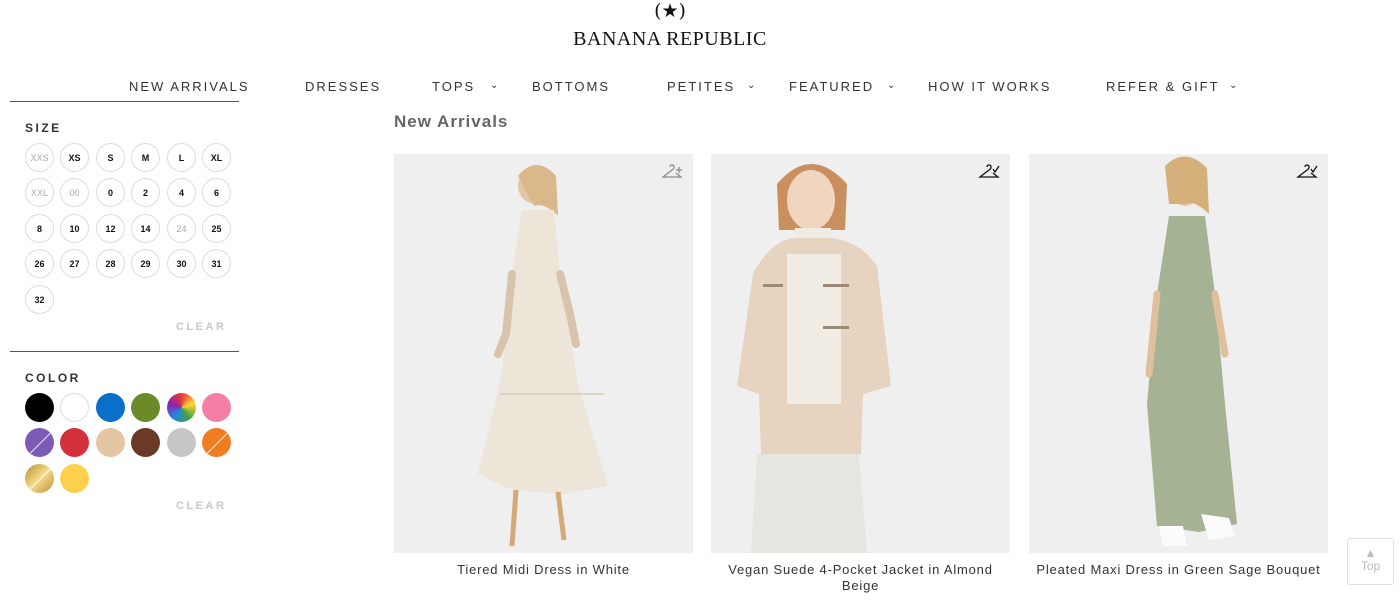  What do you see at coordinates (216, 407) in the screenshot?
I see `color-swatch-pink` at bounding box center [216, 407].